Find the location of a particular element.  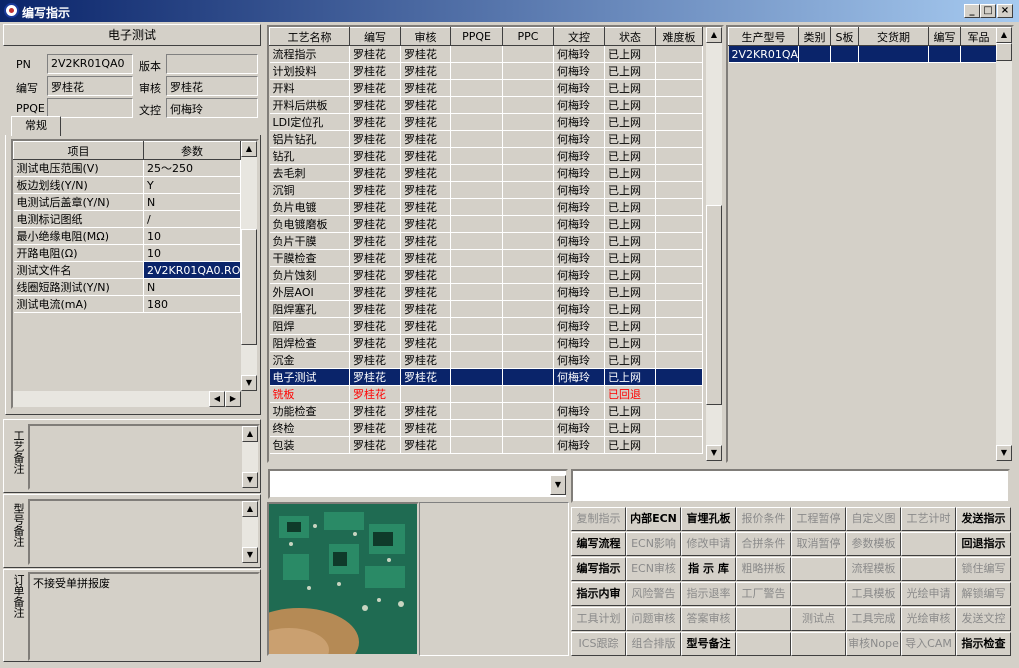

doc-field: 何梅玲 is located at coordinates (212, 108).